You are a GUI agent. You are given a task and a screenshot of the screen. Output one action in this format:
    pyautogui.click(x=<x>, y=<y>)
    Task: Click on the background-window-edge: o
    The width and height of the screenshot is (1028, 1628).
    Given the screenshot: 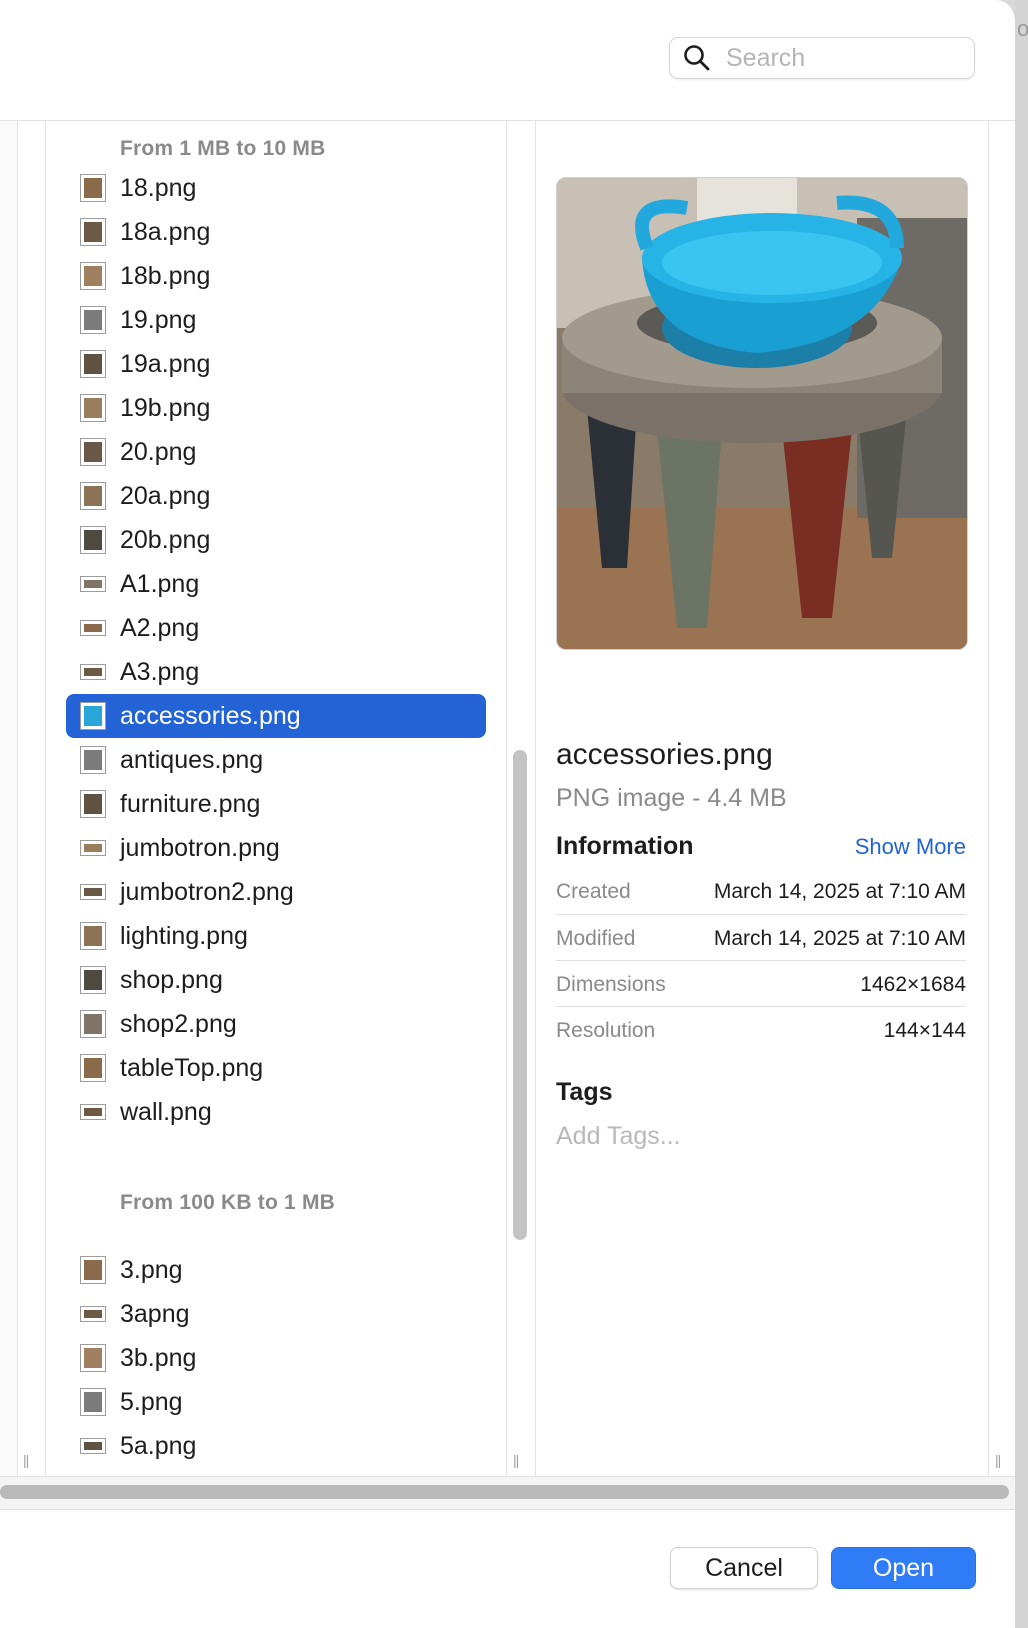 What is the action you would take?
    pyautogui.click(x=1021, y=814)
    